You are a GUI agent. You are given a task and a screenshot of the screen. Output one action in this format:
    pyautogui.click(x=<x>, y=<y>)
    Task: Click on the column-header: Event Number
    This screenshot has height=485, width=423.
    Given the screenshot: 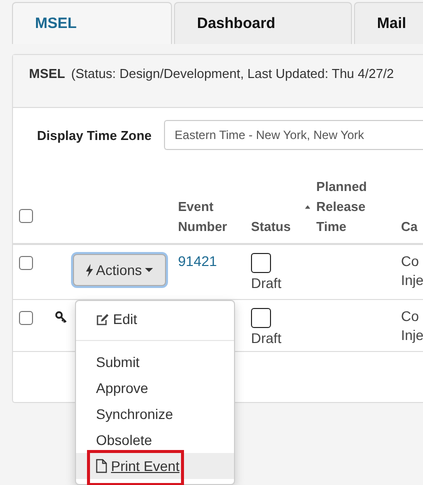 What is the action you would take?
    pyautogui.click(x=210, y=217)
    